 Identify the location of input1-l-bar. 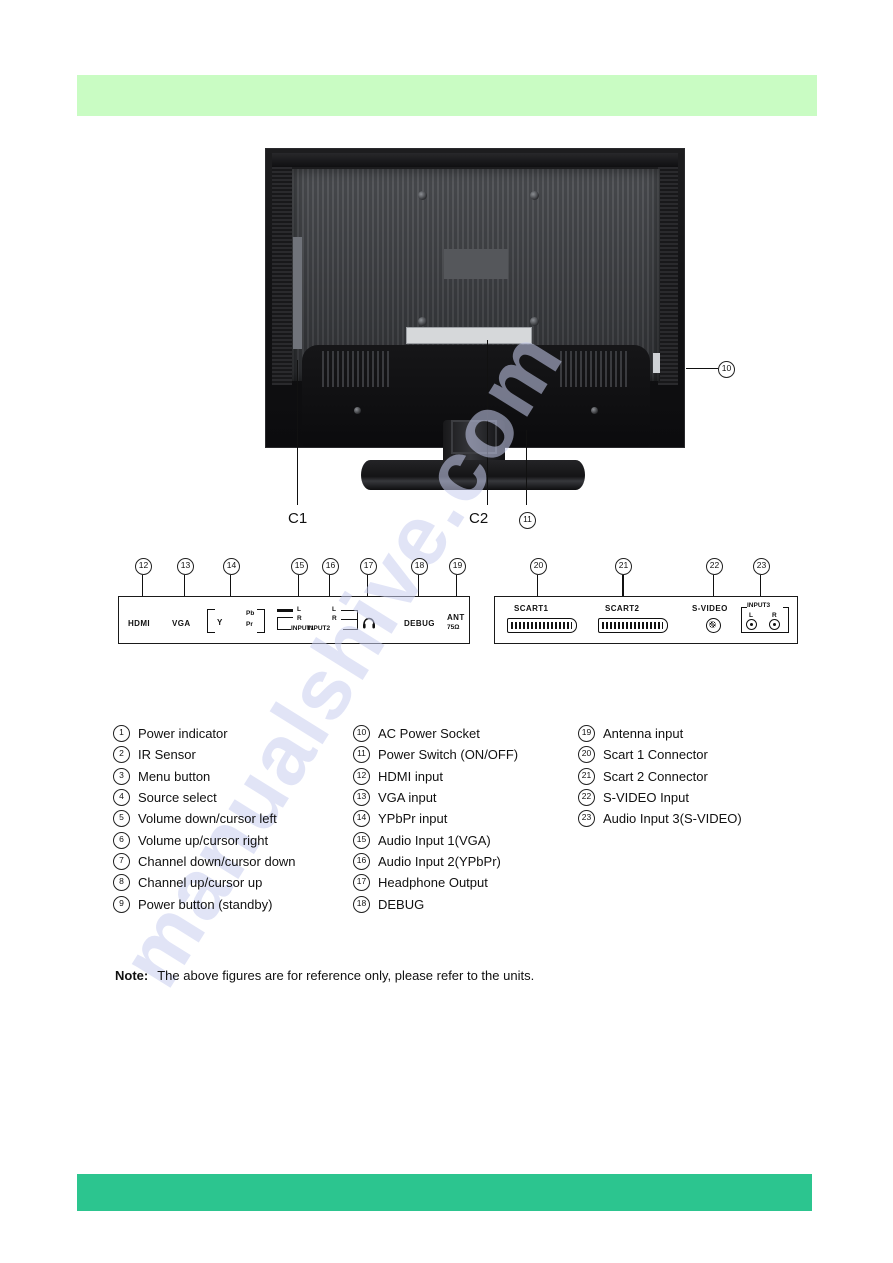
(285, 610).